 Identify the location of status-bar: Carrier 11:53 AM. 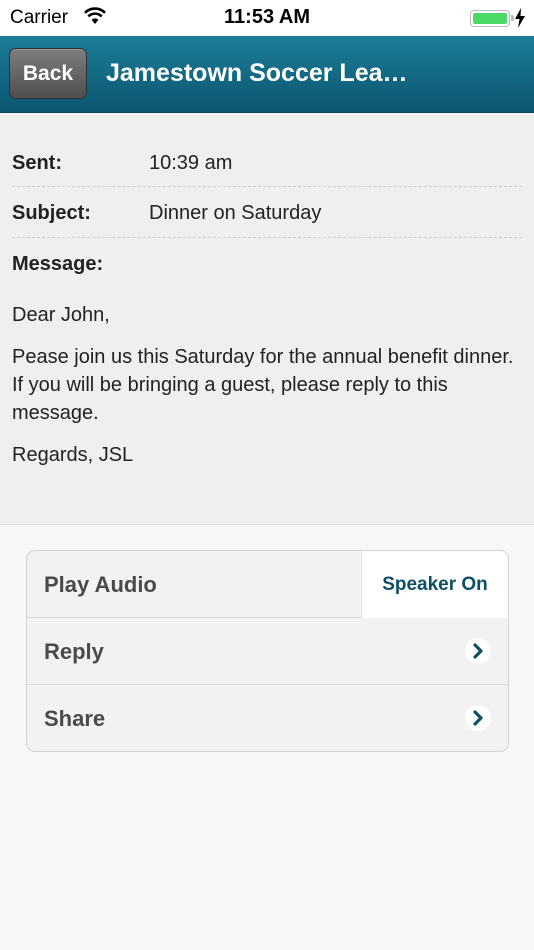
(267, 18).